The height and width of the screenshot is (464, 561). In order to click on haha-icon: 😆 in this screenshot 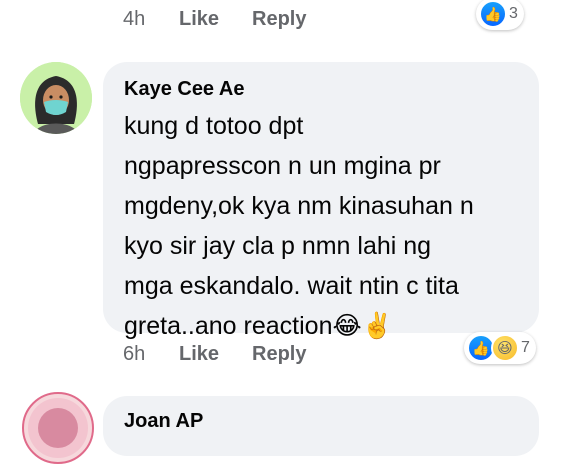, I will do `click(505, 348)`.